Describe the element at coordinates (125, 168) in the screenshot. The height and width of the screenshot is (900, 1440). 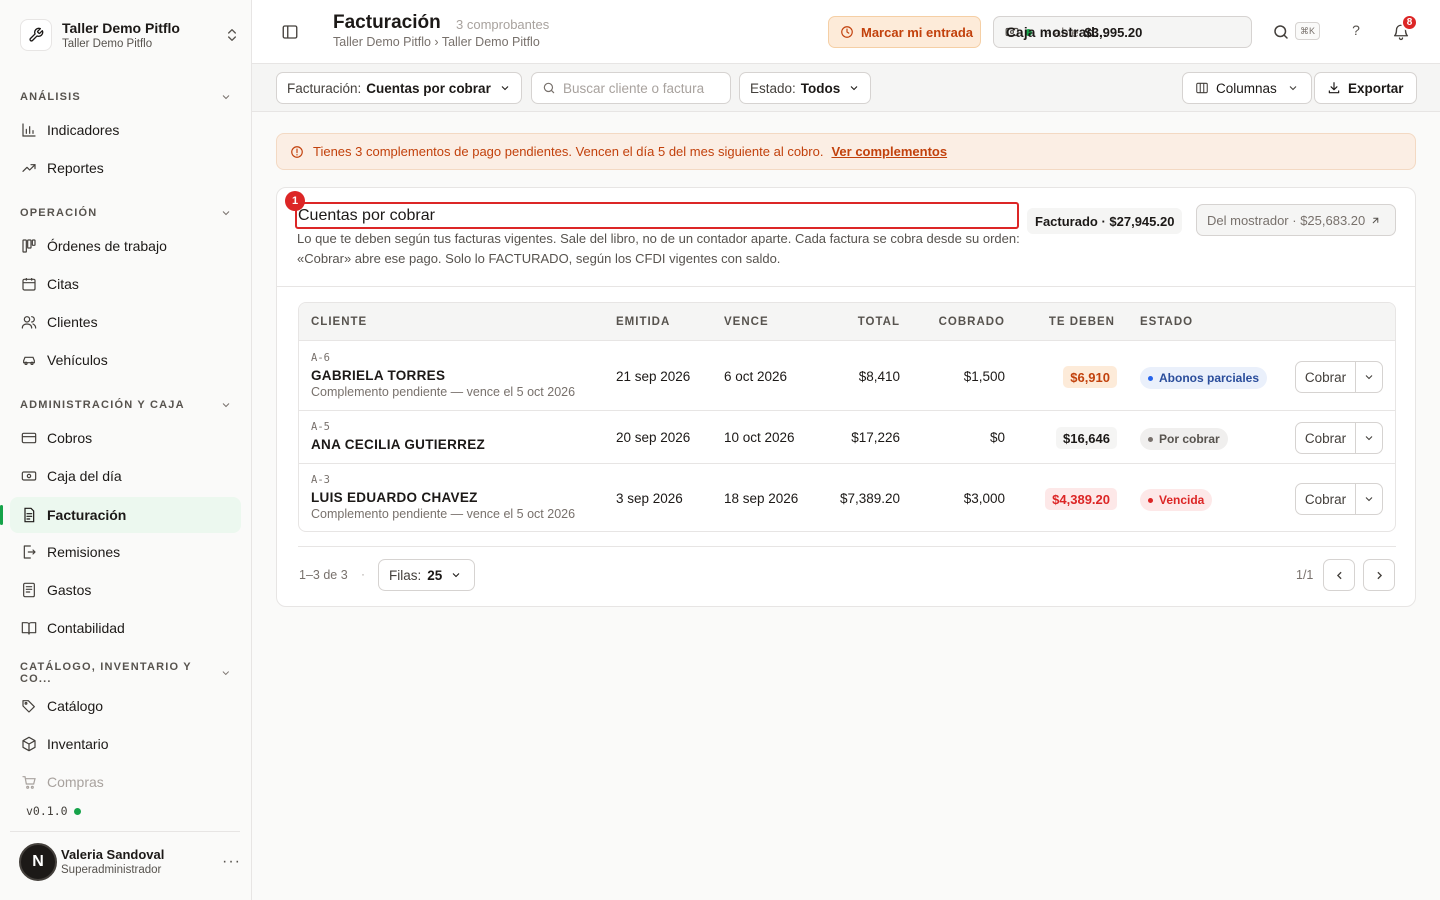
I see `sidebar-item-reportes: Reportes` at that location.